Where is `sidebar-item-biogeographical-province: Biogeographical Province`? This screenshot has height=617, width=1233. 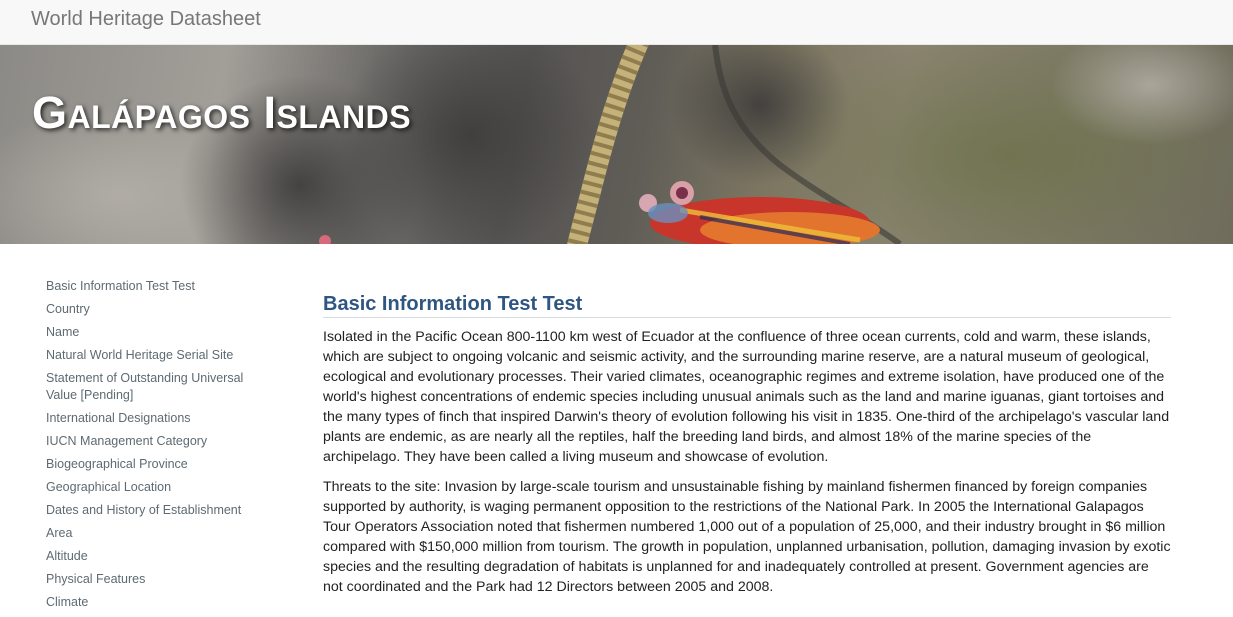
sidebar-item-biogeographical-province: Biogeographical Province is located at coordinates (151, 464).